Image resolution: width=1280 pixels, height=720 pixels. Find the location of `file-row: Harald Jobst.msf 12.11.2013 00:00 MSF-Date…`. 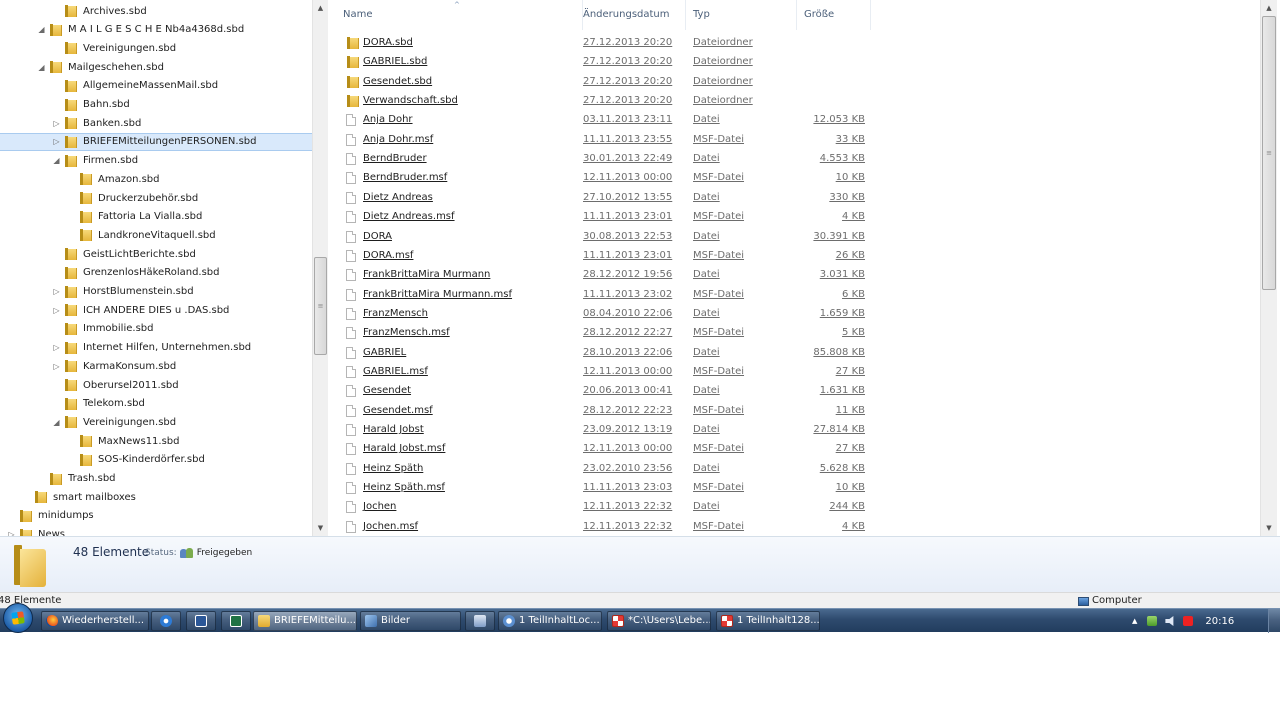

file-row: Harald Jobst.msf 12.11.2013 00:00 MSF-Date… is located at coordinates (794, 448).